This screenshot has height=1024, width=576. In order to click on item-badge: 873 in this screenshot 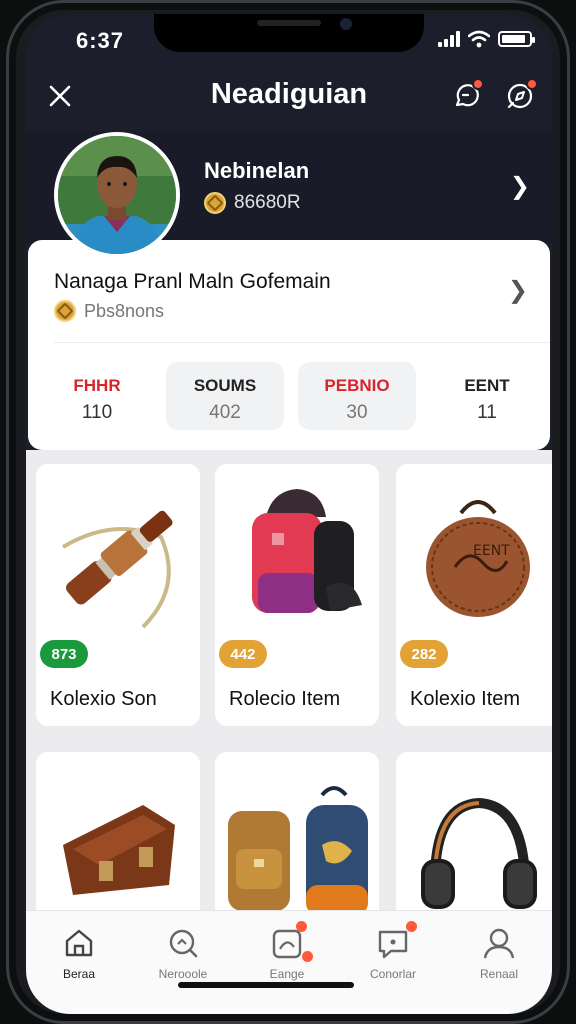, I will do `click(64, 654)`.